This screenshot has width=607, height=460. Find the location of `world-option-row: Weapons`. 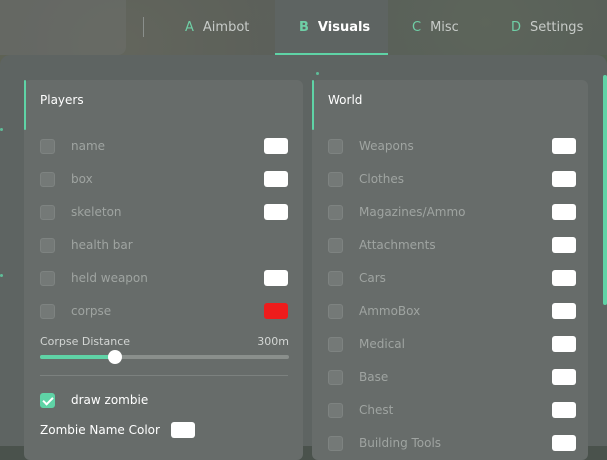

world-option-row: Weapons is located at coordinates (452, 146).